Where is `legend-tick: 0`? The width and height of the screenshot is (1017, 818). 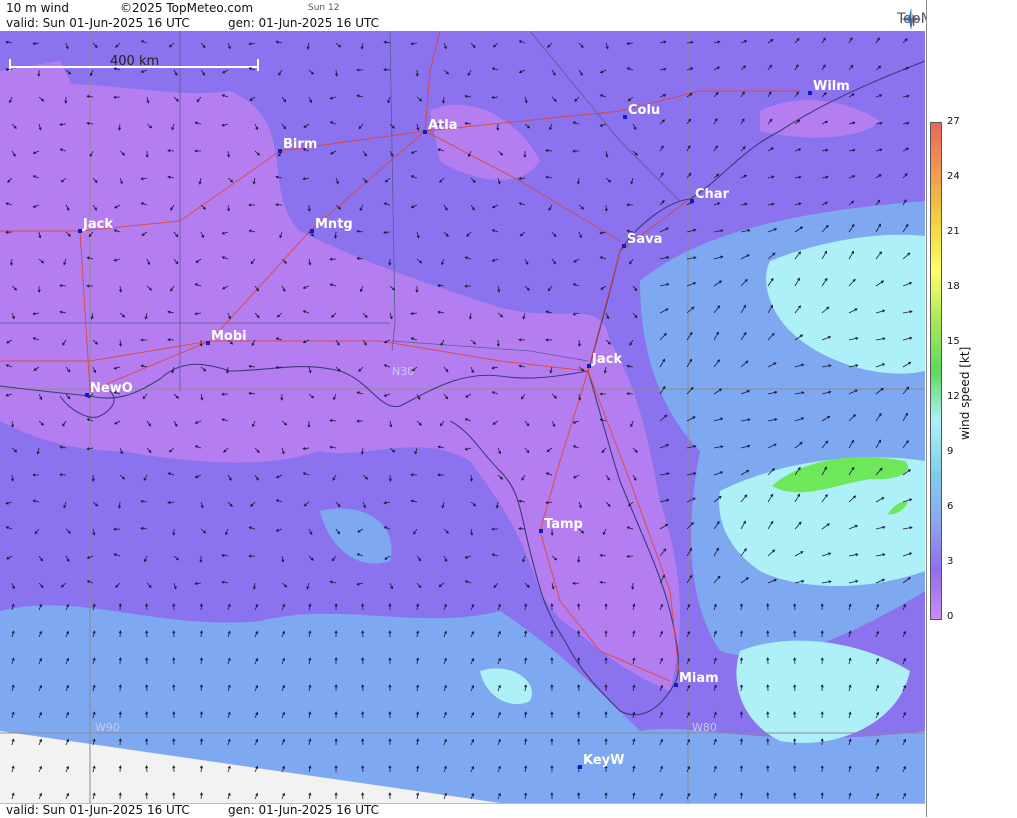
legend-tick: 0 is located at coordinates (950, 616).